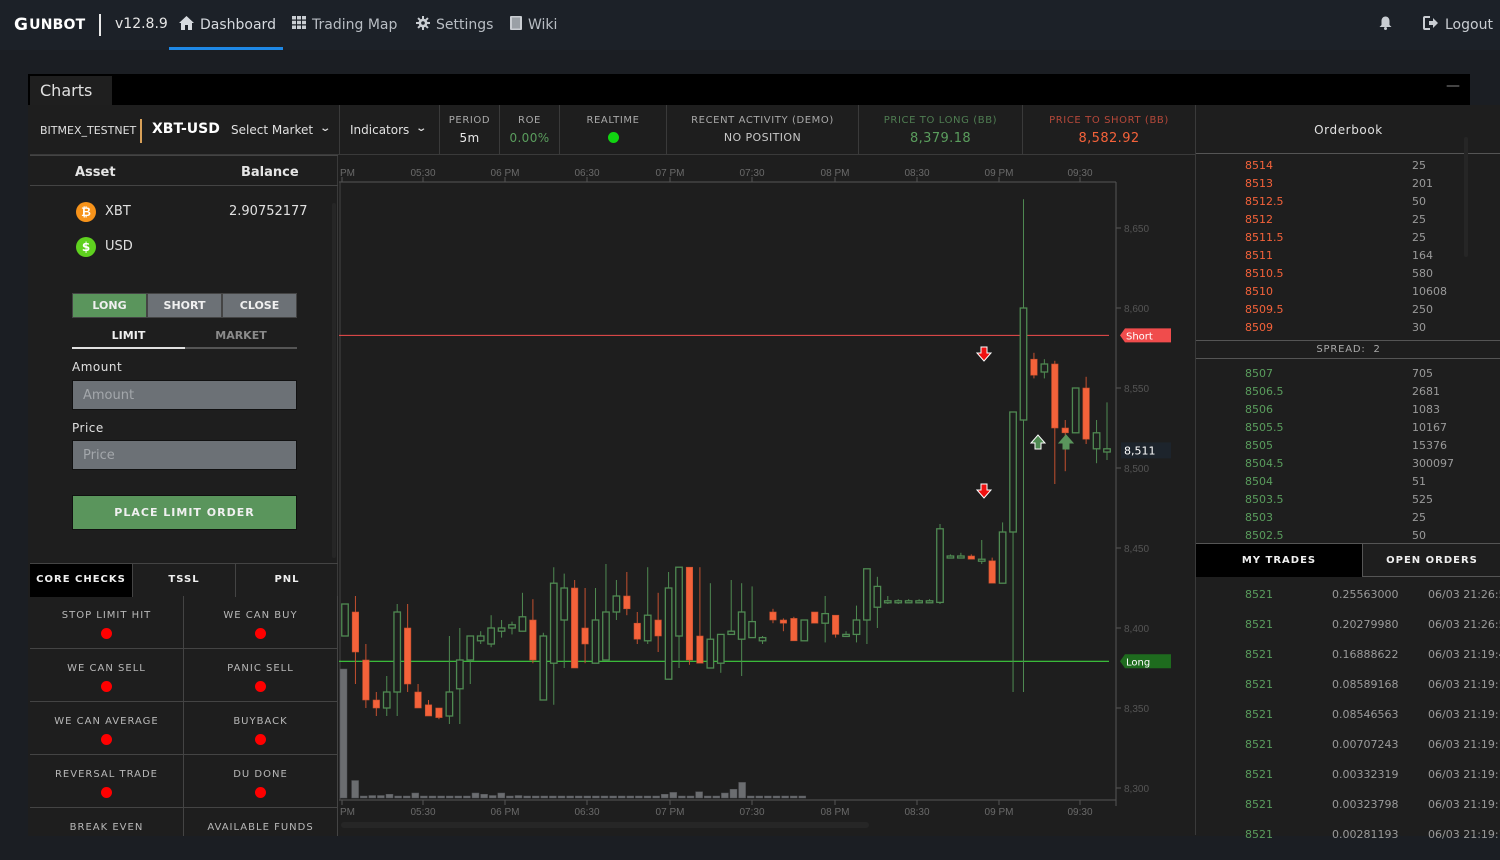 This screenshot has height=860, width=1500. I want to click on orderbook-bid-row: 8505.5 10167, so click(1348, 430).